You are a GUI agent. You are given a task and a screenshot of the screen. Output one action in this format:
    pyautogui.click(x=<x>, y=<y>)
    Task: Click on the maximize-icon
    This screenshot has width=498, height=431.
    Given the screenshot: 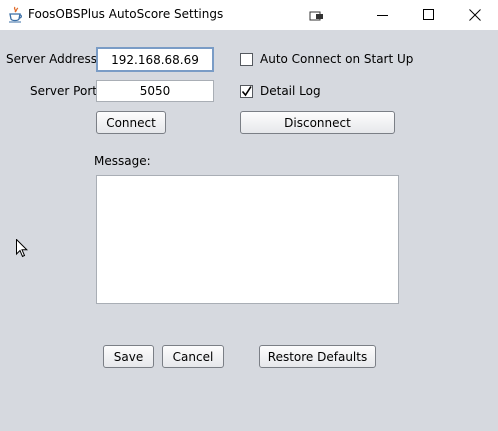 What is the action you would take?
    pyautogui.click(x=428, y=14)
    